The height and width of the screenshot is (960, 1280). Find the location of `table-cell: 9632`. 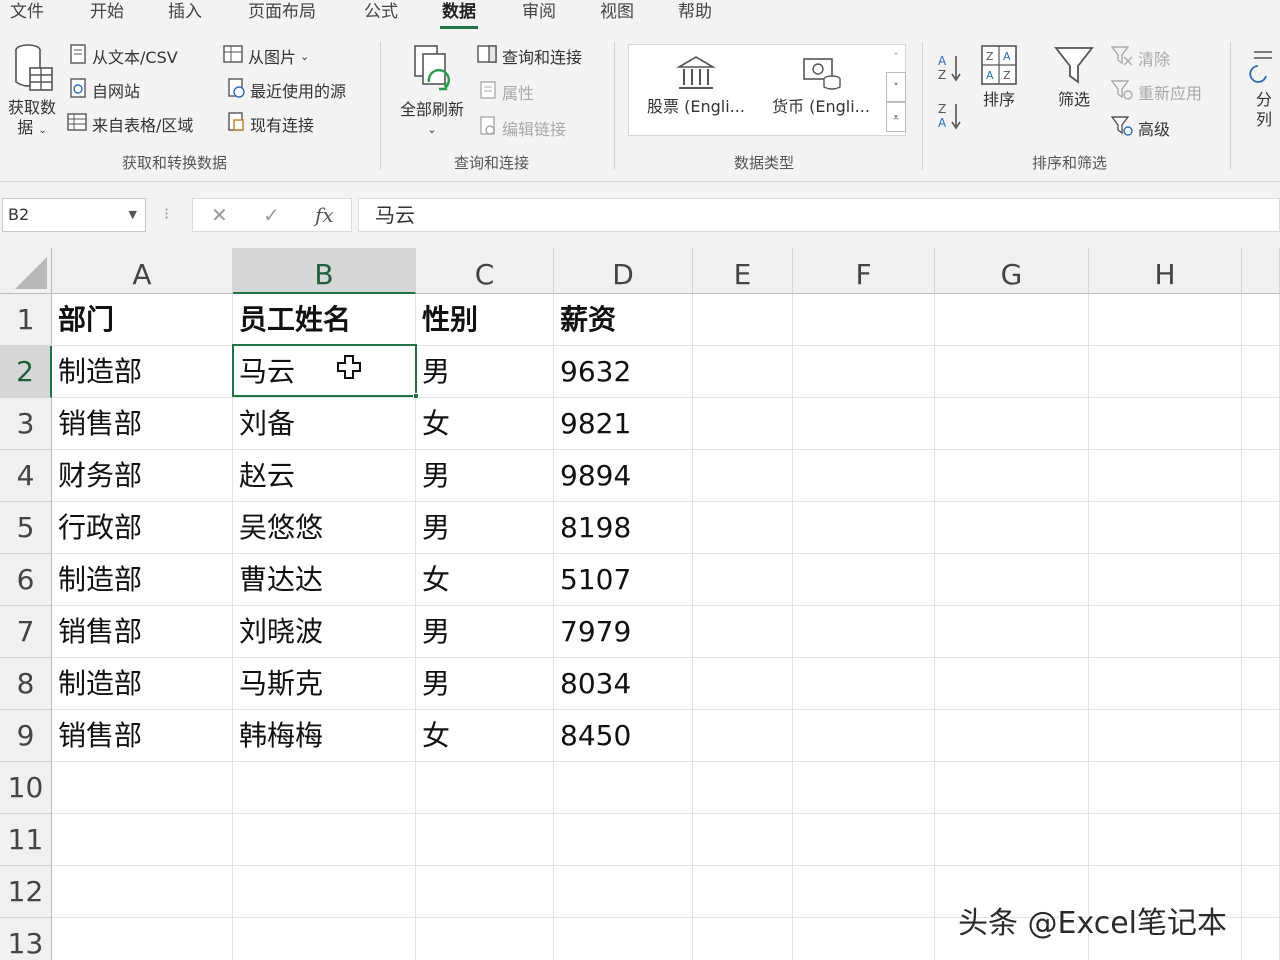

table-cell: 9632 is located at coordinates (623, 372).